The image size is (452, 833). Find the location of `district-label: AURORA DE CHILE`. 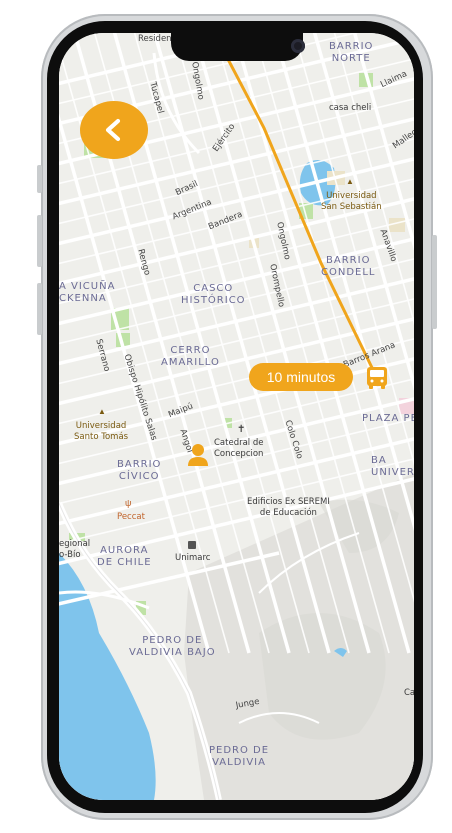

district-label: AURORA DE CHILE is located at coordinates (124, 556).